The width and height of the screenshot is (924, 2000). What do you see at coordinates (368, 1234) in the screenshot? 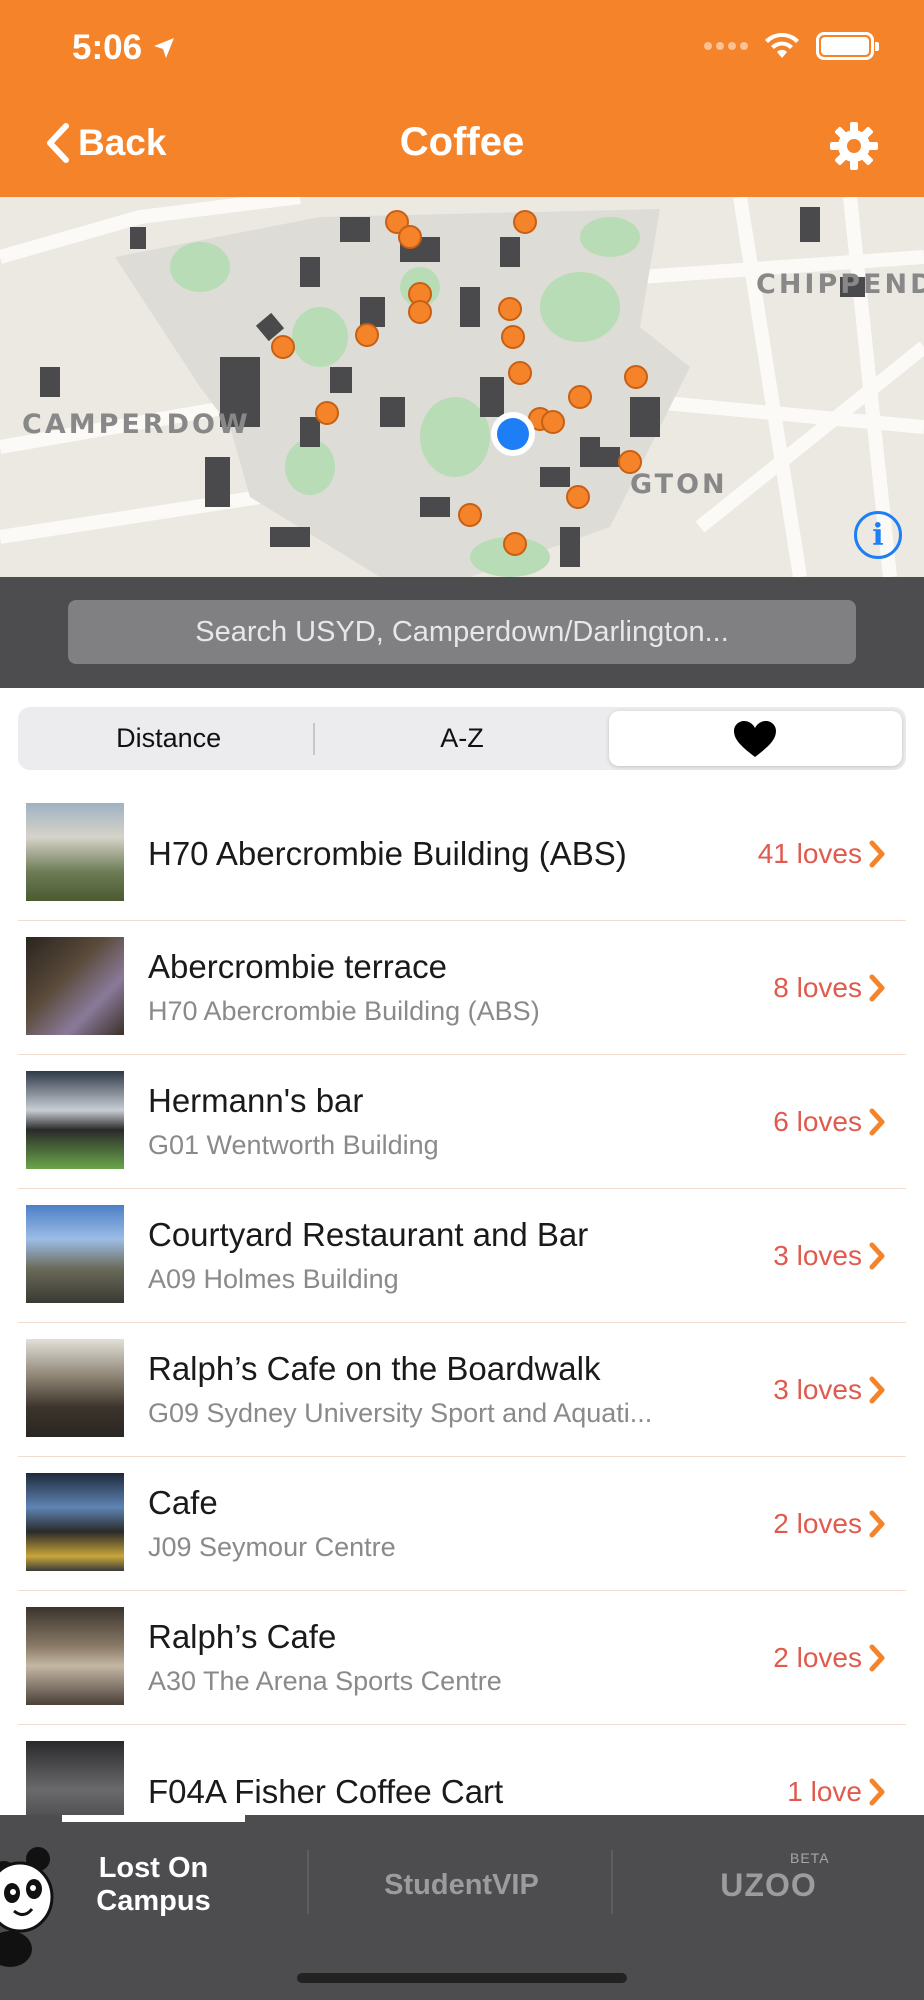
I see `place-name: Courtyard Restaurant and Bar` at bounding box center [368, 1234].